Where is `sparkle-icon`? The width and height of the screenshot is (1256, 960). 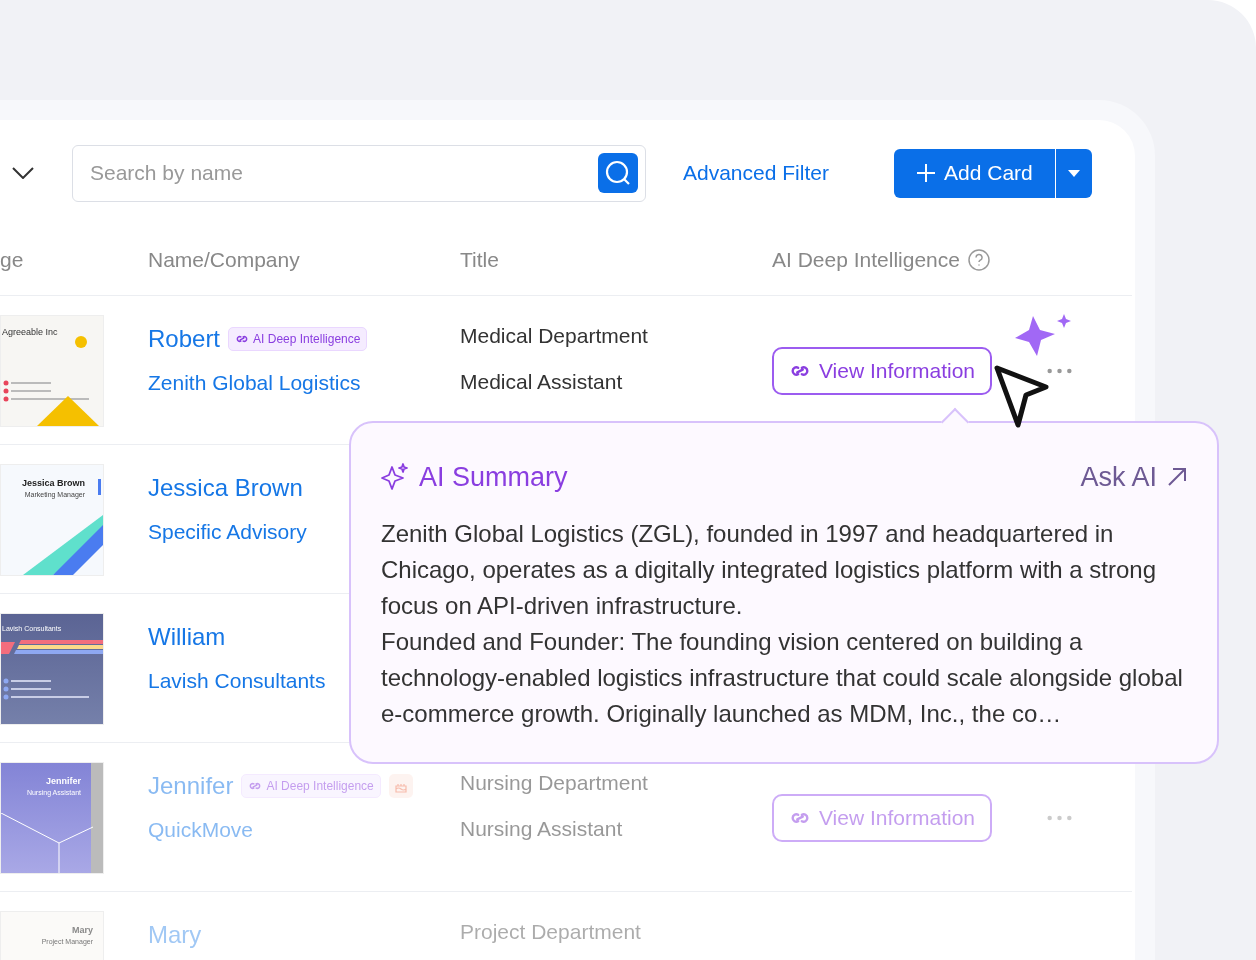
sparkle-icon is located at coordinates (395, 477).